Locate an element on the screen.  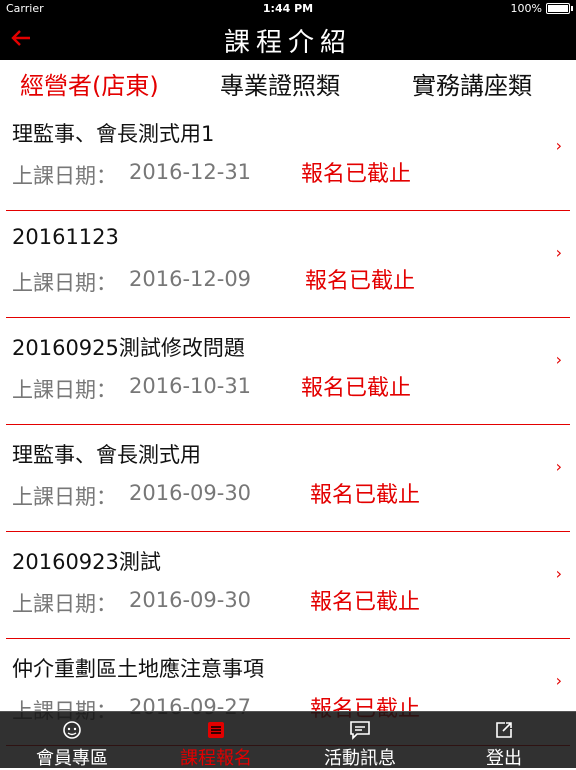
battery-percent: 100% is located at coordinates (526, 8).